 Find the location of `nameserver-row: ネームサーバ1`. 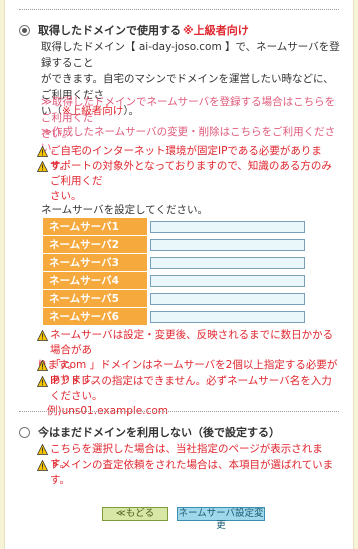

nameserver-row: ネームサーバ1 is located at coordinates (179, 227).